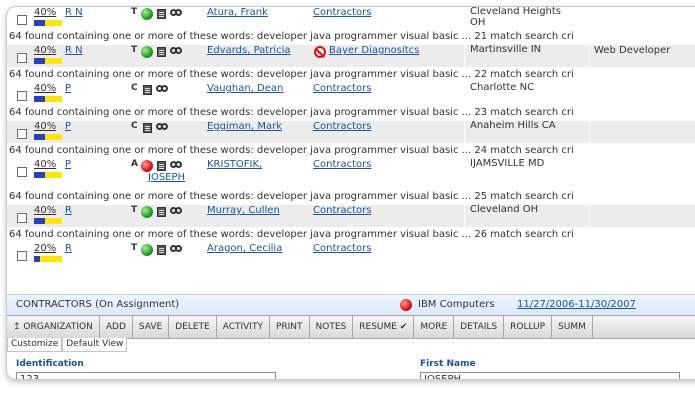  What do you see at coordinates (244, 248) in the screenshot?
I see `contact-name-link: Aragon, Cecilia` at bounding box center [244, 248].